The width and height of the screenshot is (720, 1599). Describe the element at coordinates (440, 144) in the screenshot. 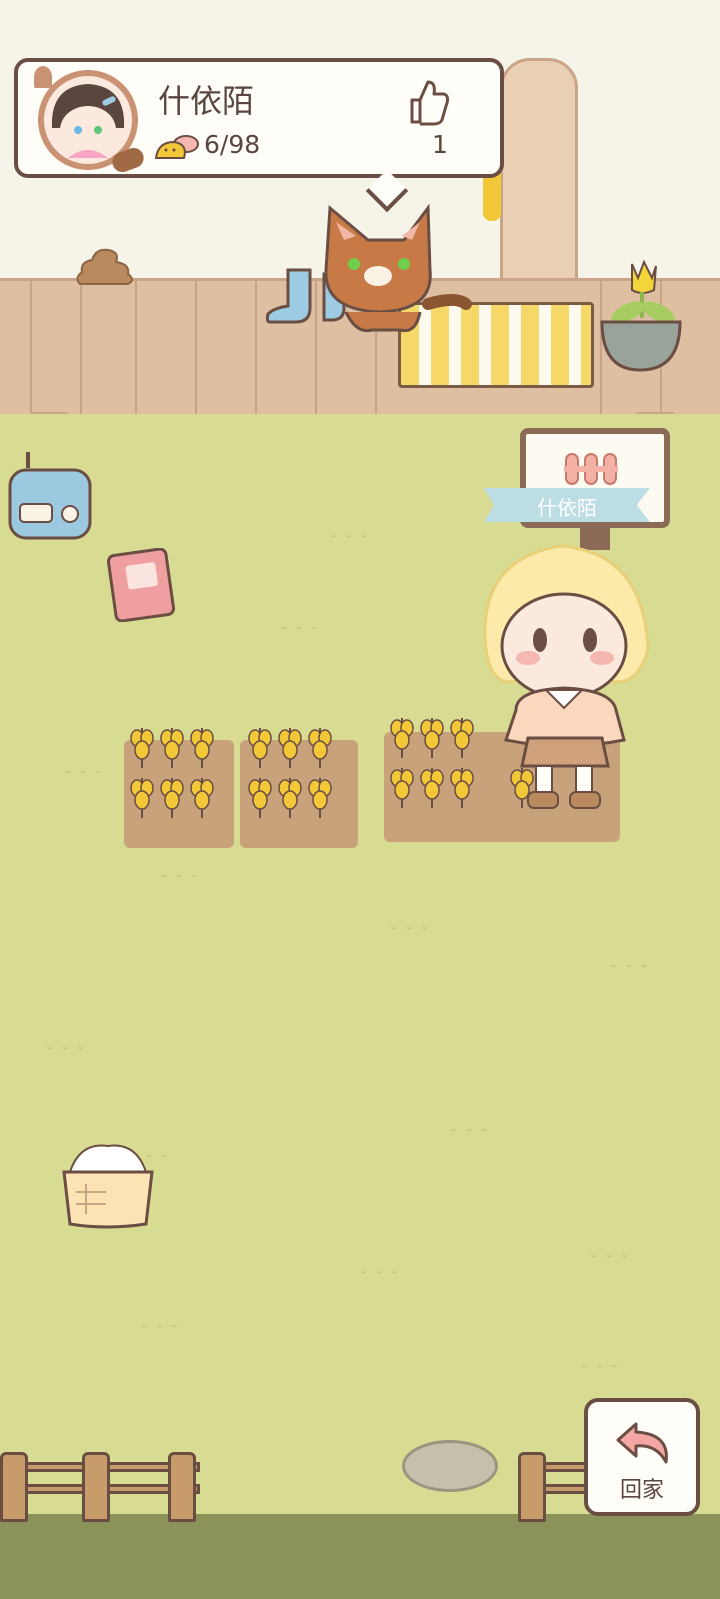

I see `like-count: 1` at that location.